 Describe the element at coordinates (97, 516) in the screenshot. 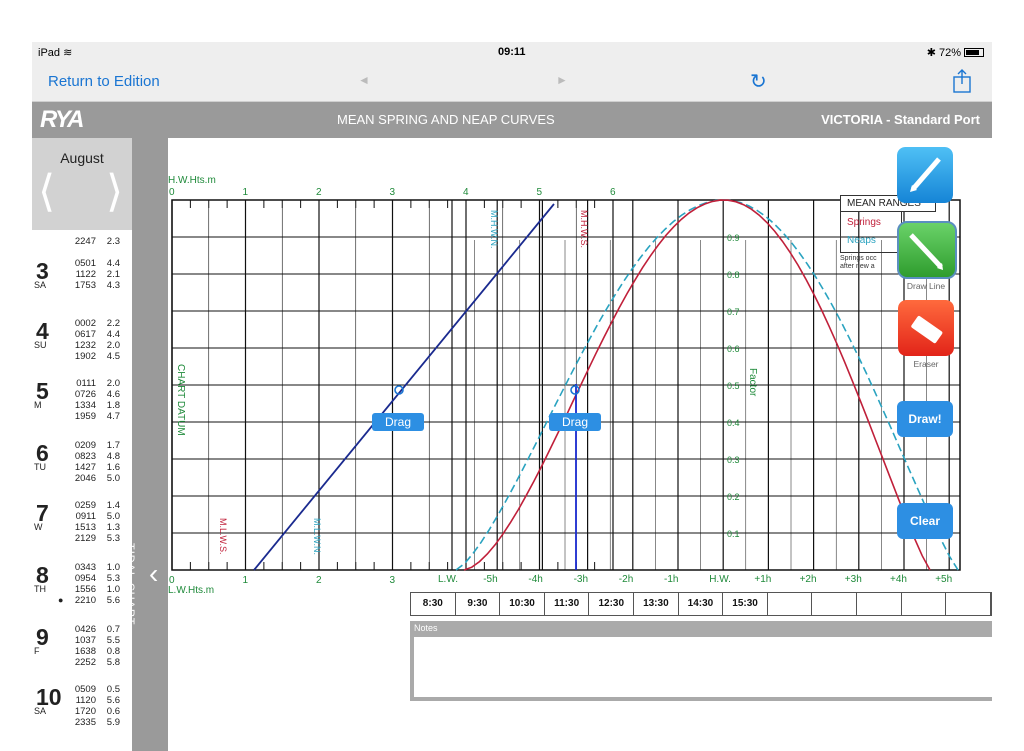

I see `tide-row: 0911 5.0` at that location.